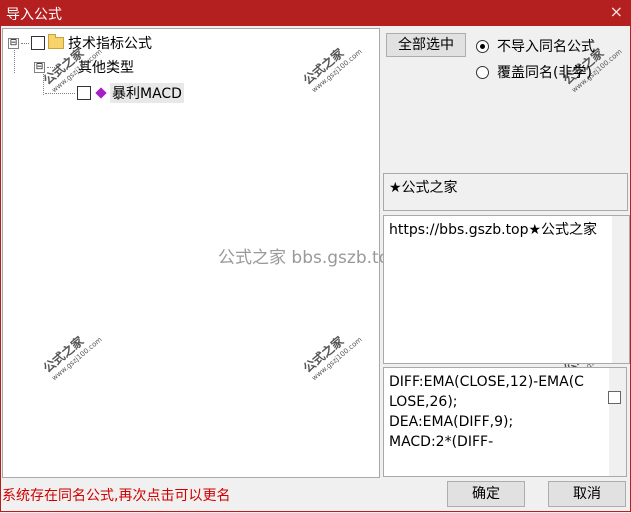  I want to click on code-scrollbar, so click(617, 422).